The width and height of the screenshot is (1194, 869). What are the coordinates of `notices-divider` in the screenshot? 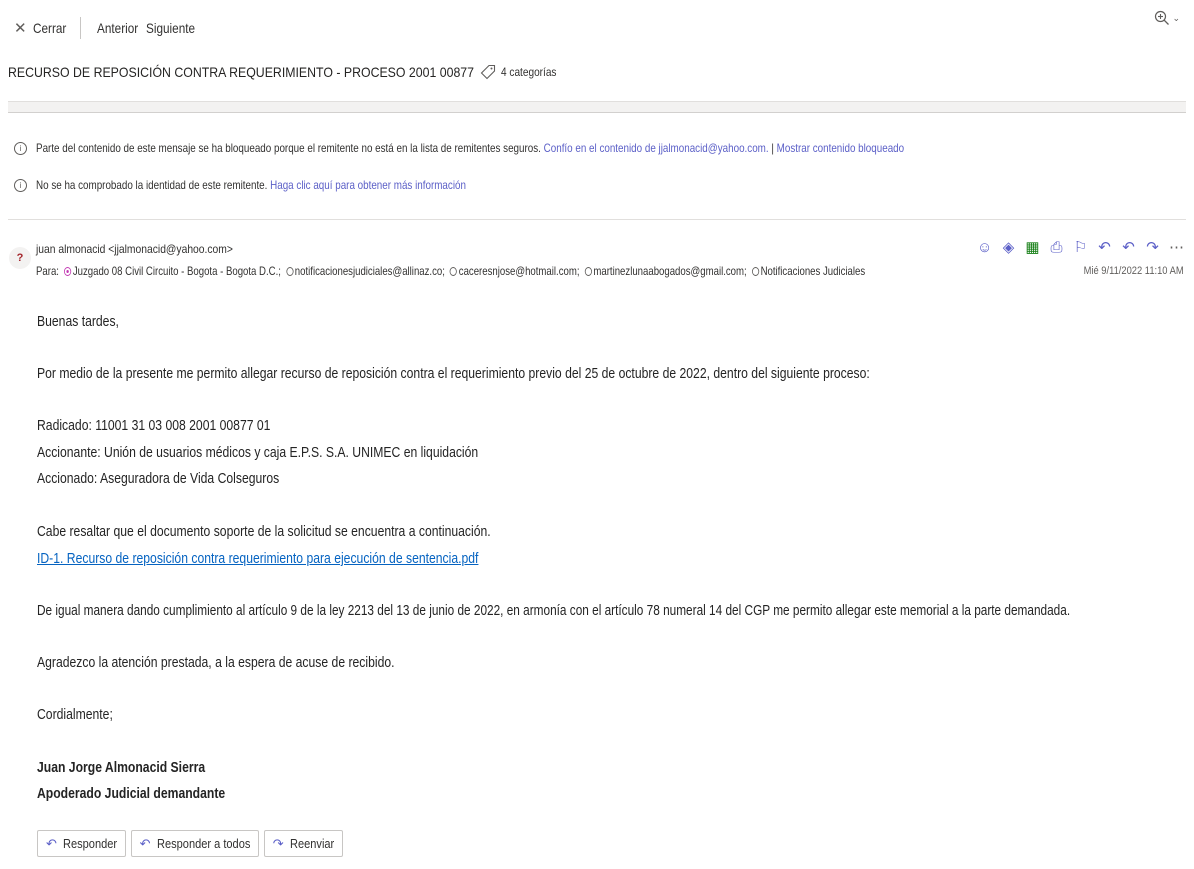 It's located at (597, 219).